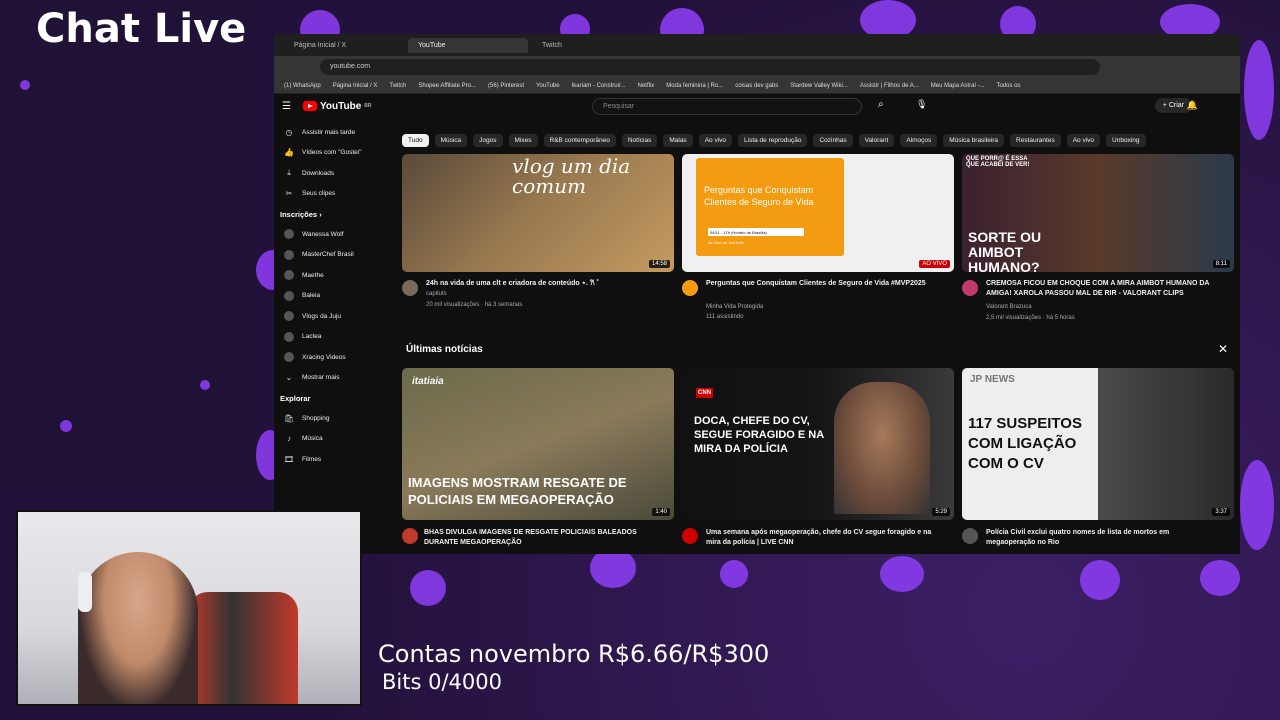  I want to click on bookmark-item: Netflix, so click(646, 86).